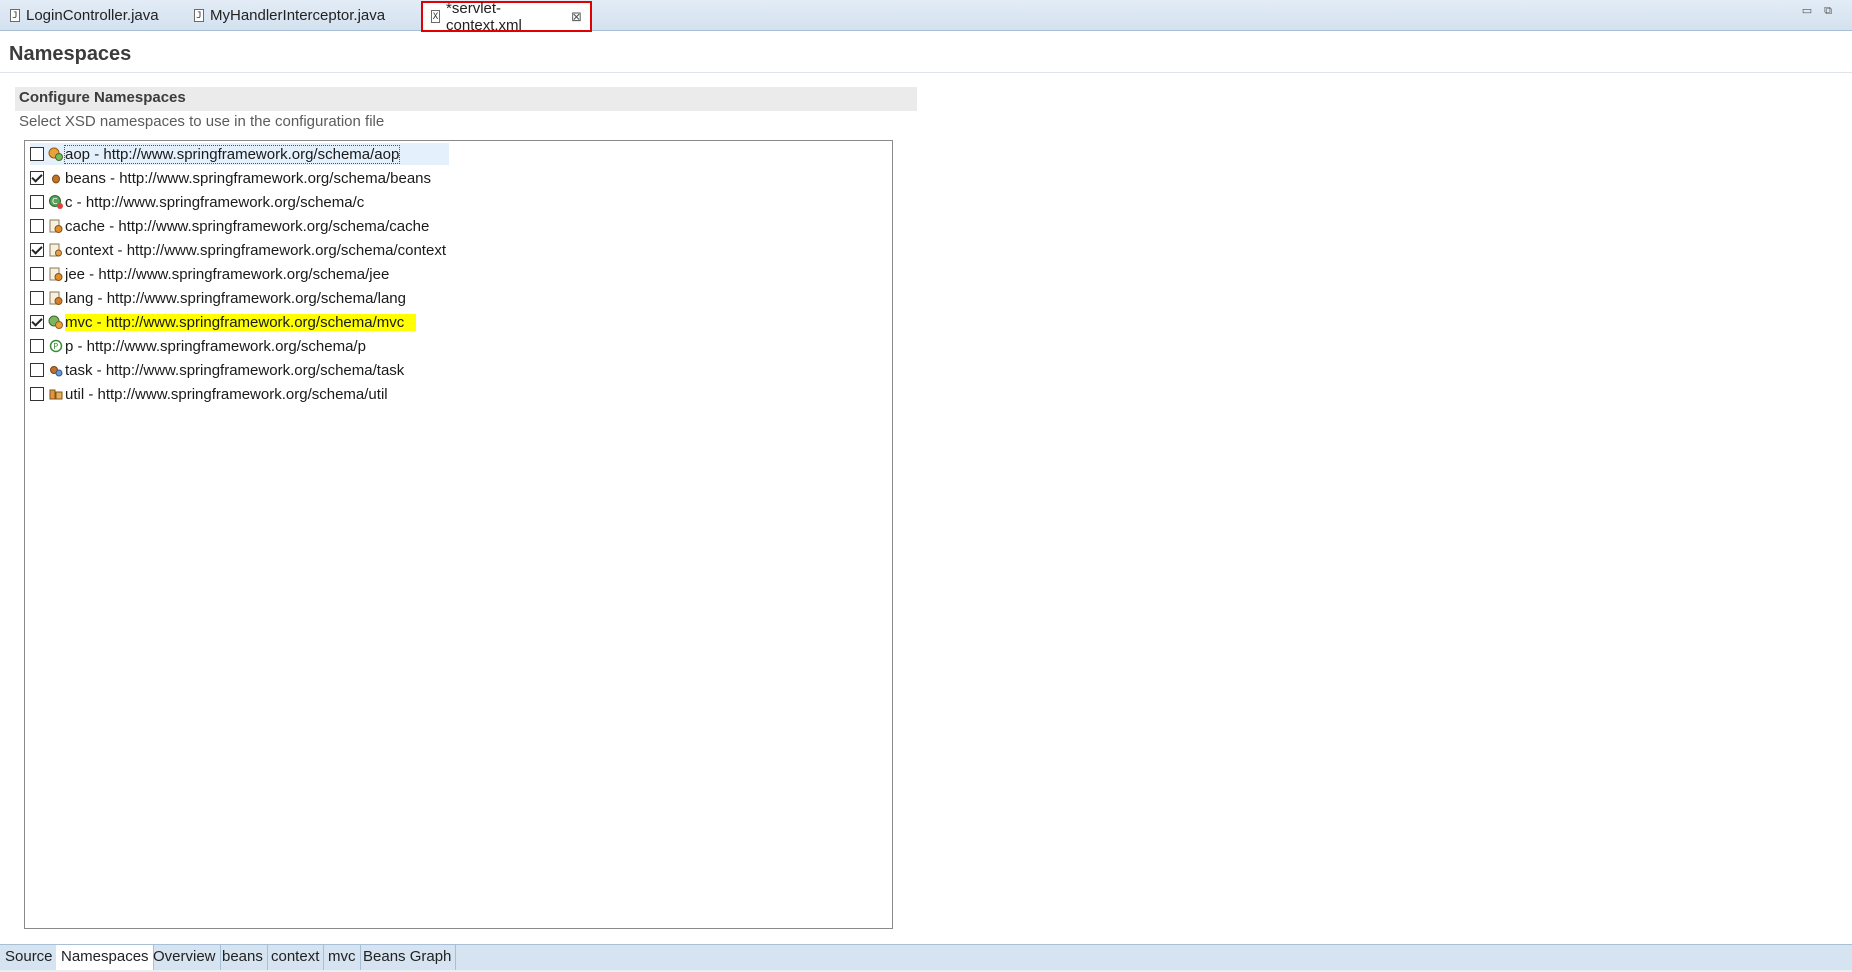 The width and height of the screenshot is (1852, 972). I want to click on svg-text: C, so click(55, 201).